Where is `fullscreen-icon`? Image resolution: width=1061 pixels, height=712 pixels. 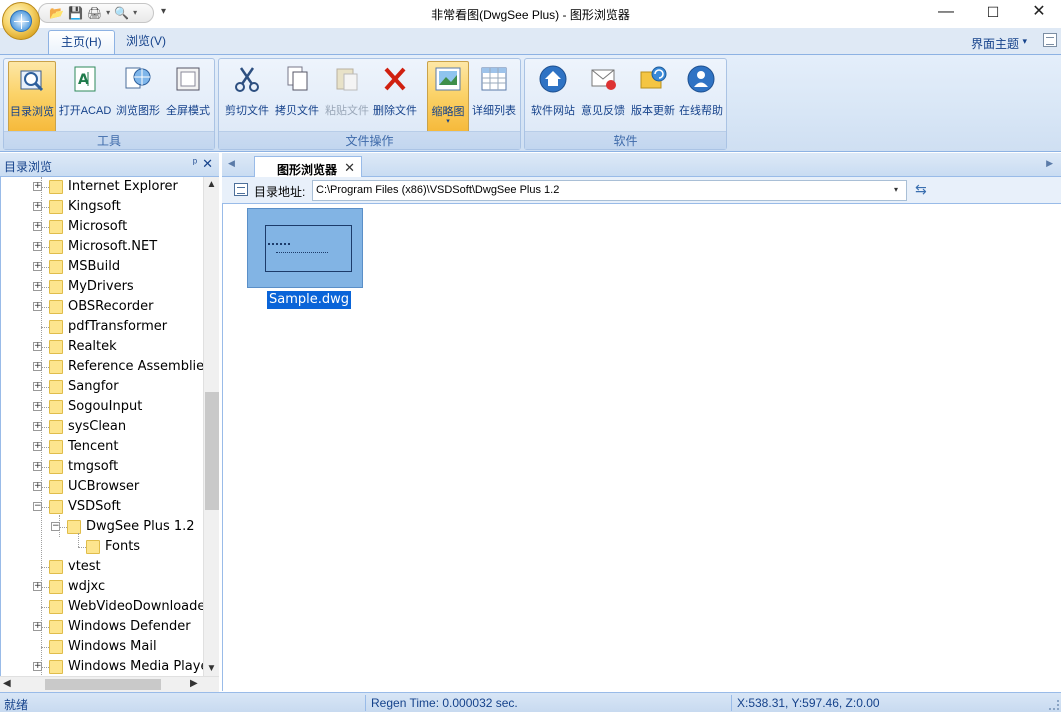
fullscreen-icon is located at coordinates (188, 79).